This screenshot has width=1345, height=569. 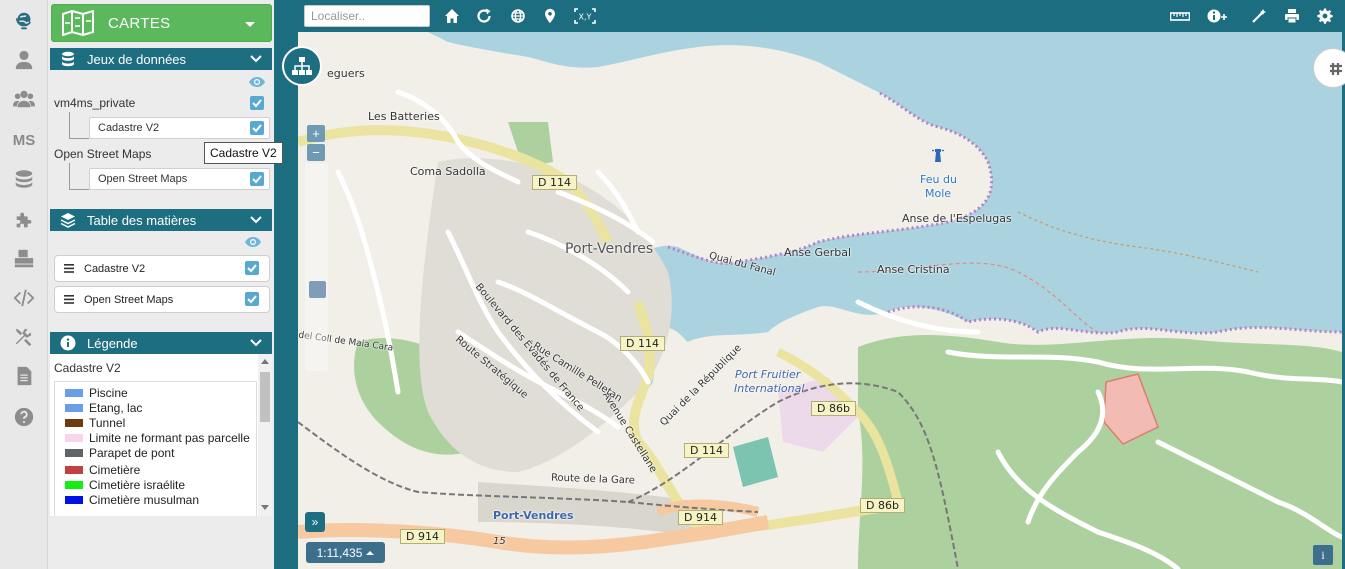 What do you see at coordinates (1180, 16) in the screenshot?
I see `ruler-icon` at bounding box center [1180, 16].